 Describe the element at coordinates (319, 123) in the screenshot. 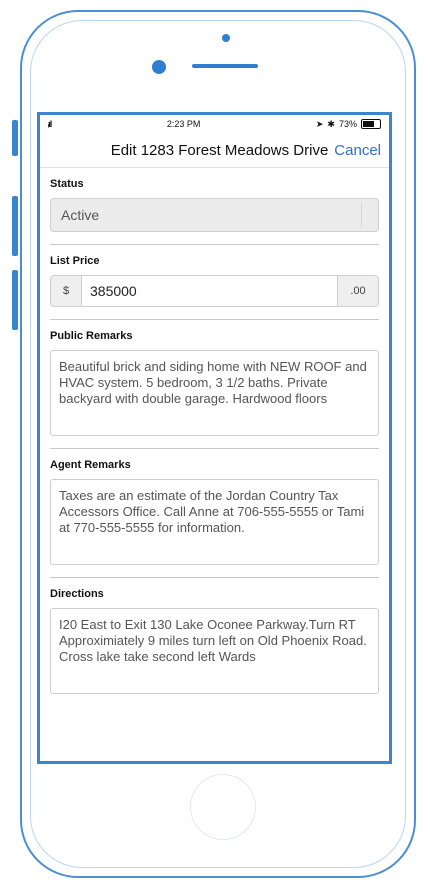

I see `location-icon: ➤` at that location.